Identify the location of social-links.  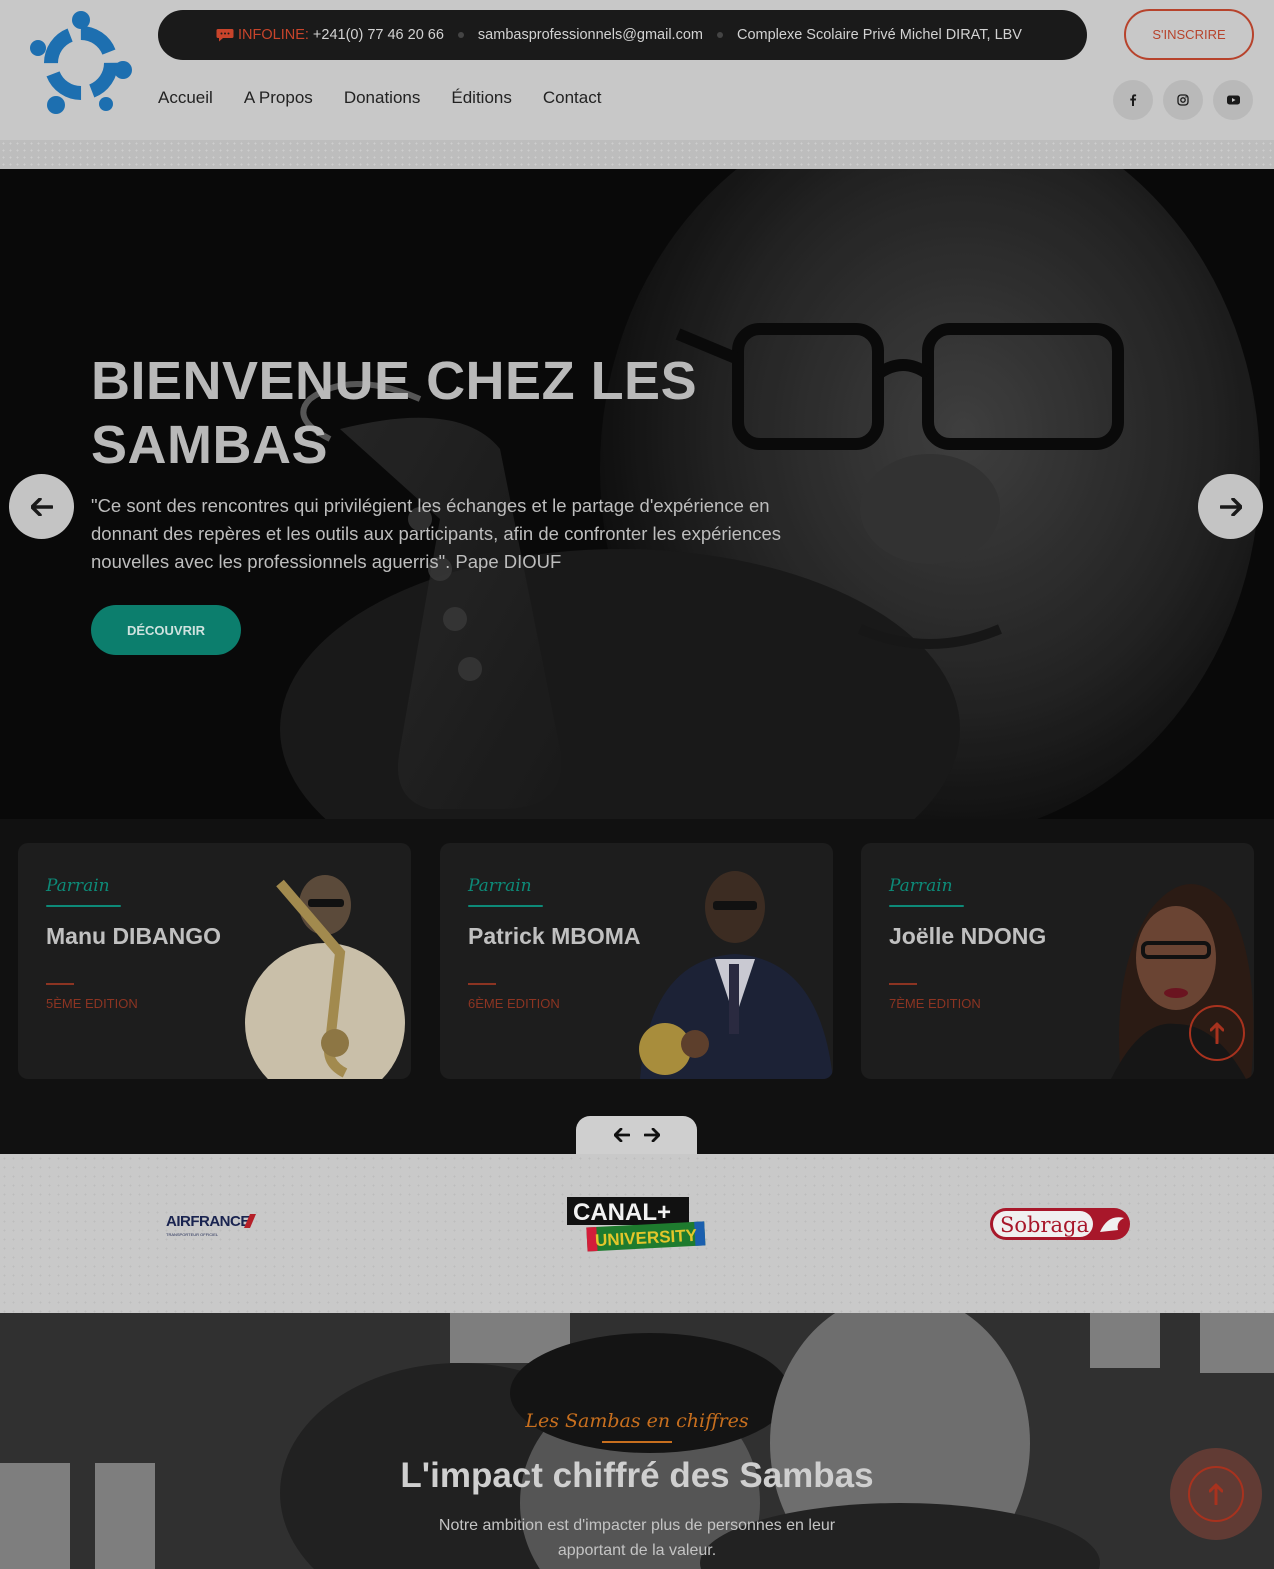
(1183, 100).